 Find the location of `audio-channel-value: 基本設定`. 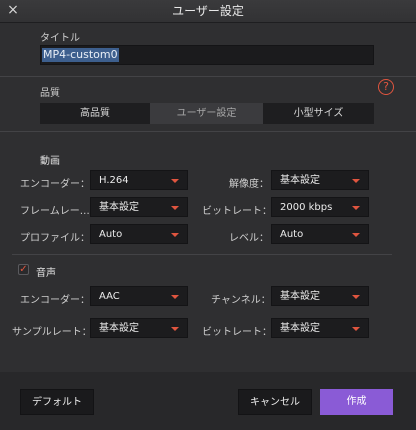

audio-channel-value: 基本設定 is located at coordinates (300, 296).